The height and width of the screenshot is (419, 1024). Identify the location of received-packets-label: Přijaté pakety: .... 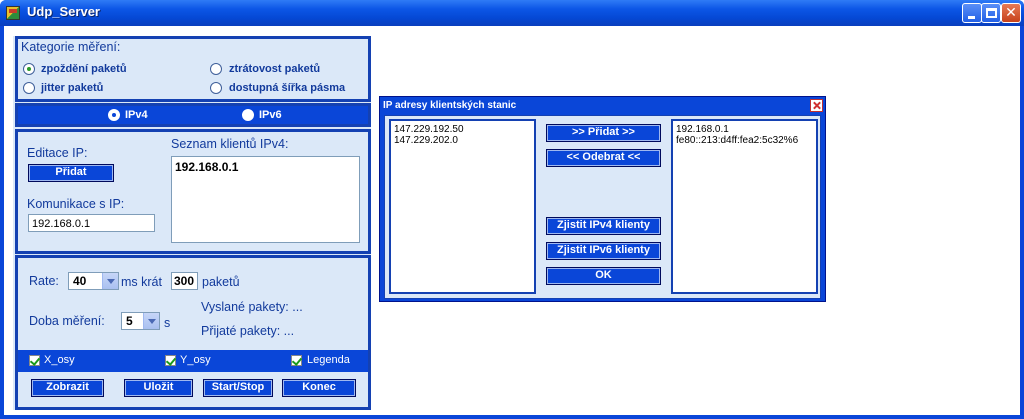
(248, 331).